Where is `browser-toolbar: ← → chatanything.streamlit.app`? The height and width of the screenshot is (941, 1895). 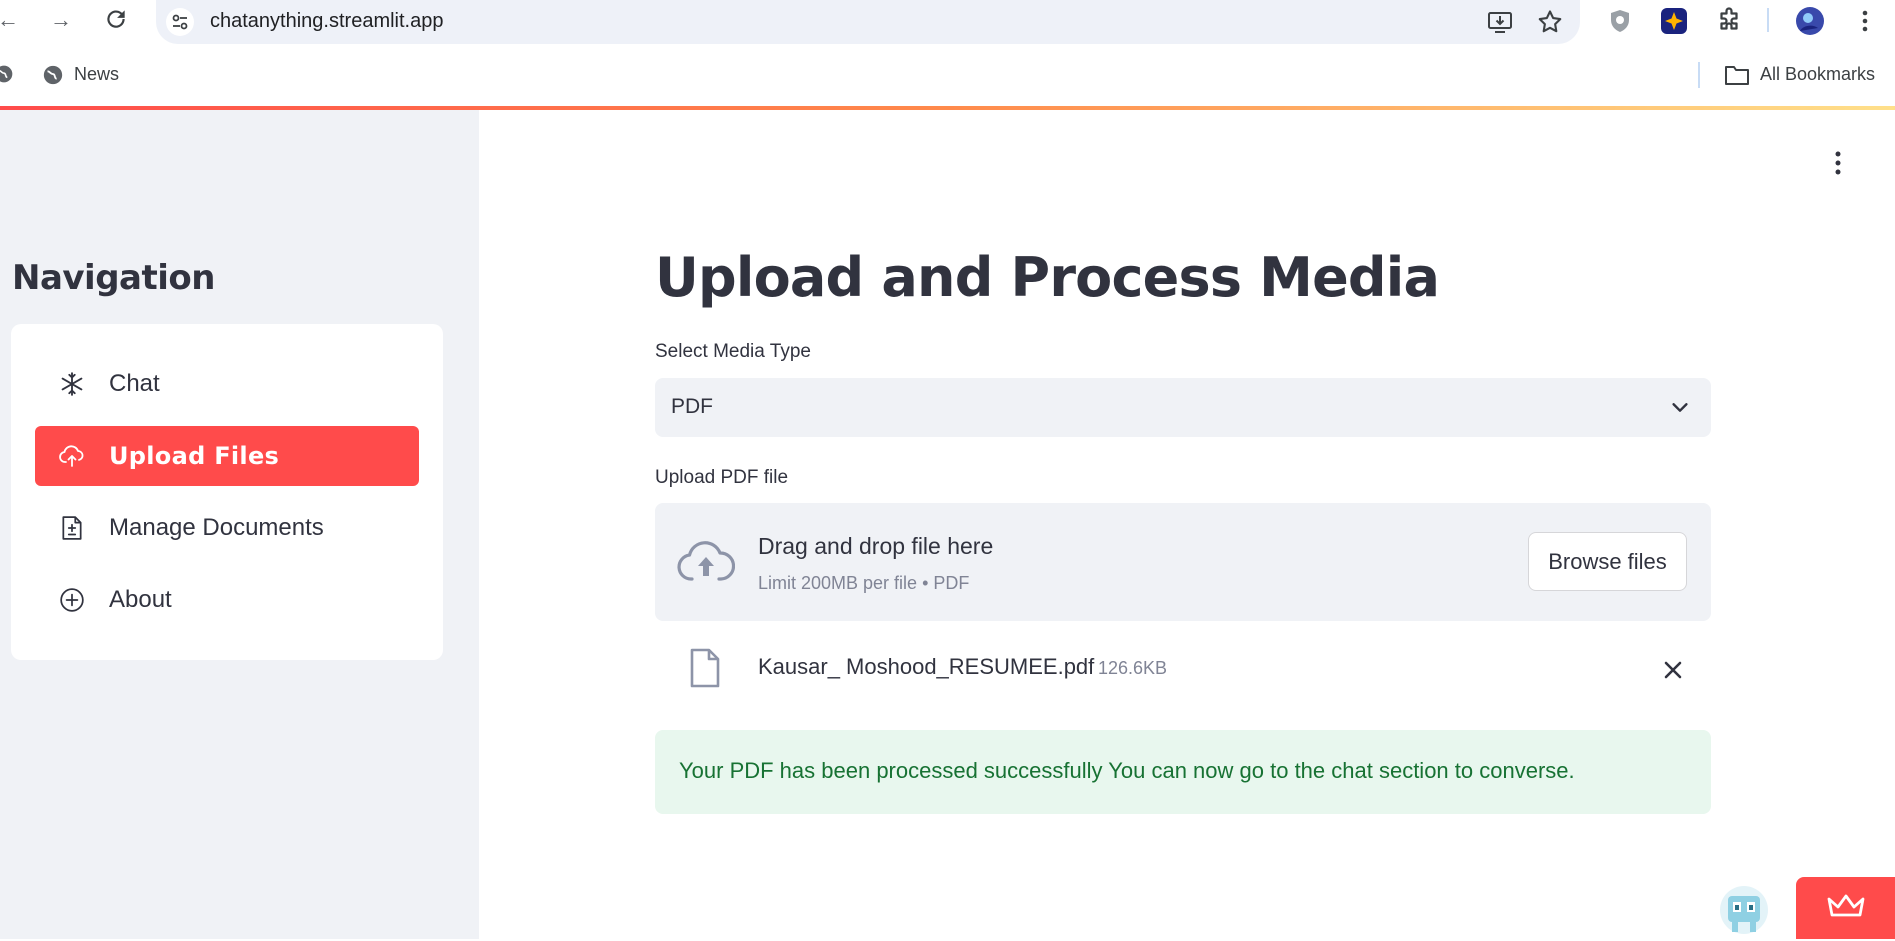
browser-toolbar: ← → chatanything.streamlit.app is located at coordinates (947, 22).